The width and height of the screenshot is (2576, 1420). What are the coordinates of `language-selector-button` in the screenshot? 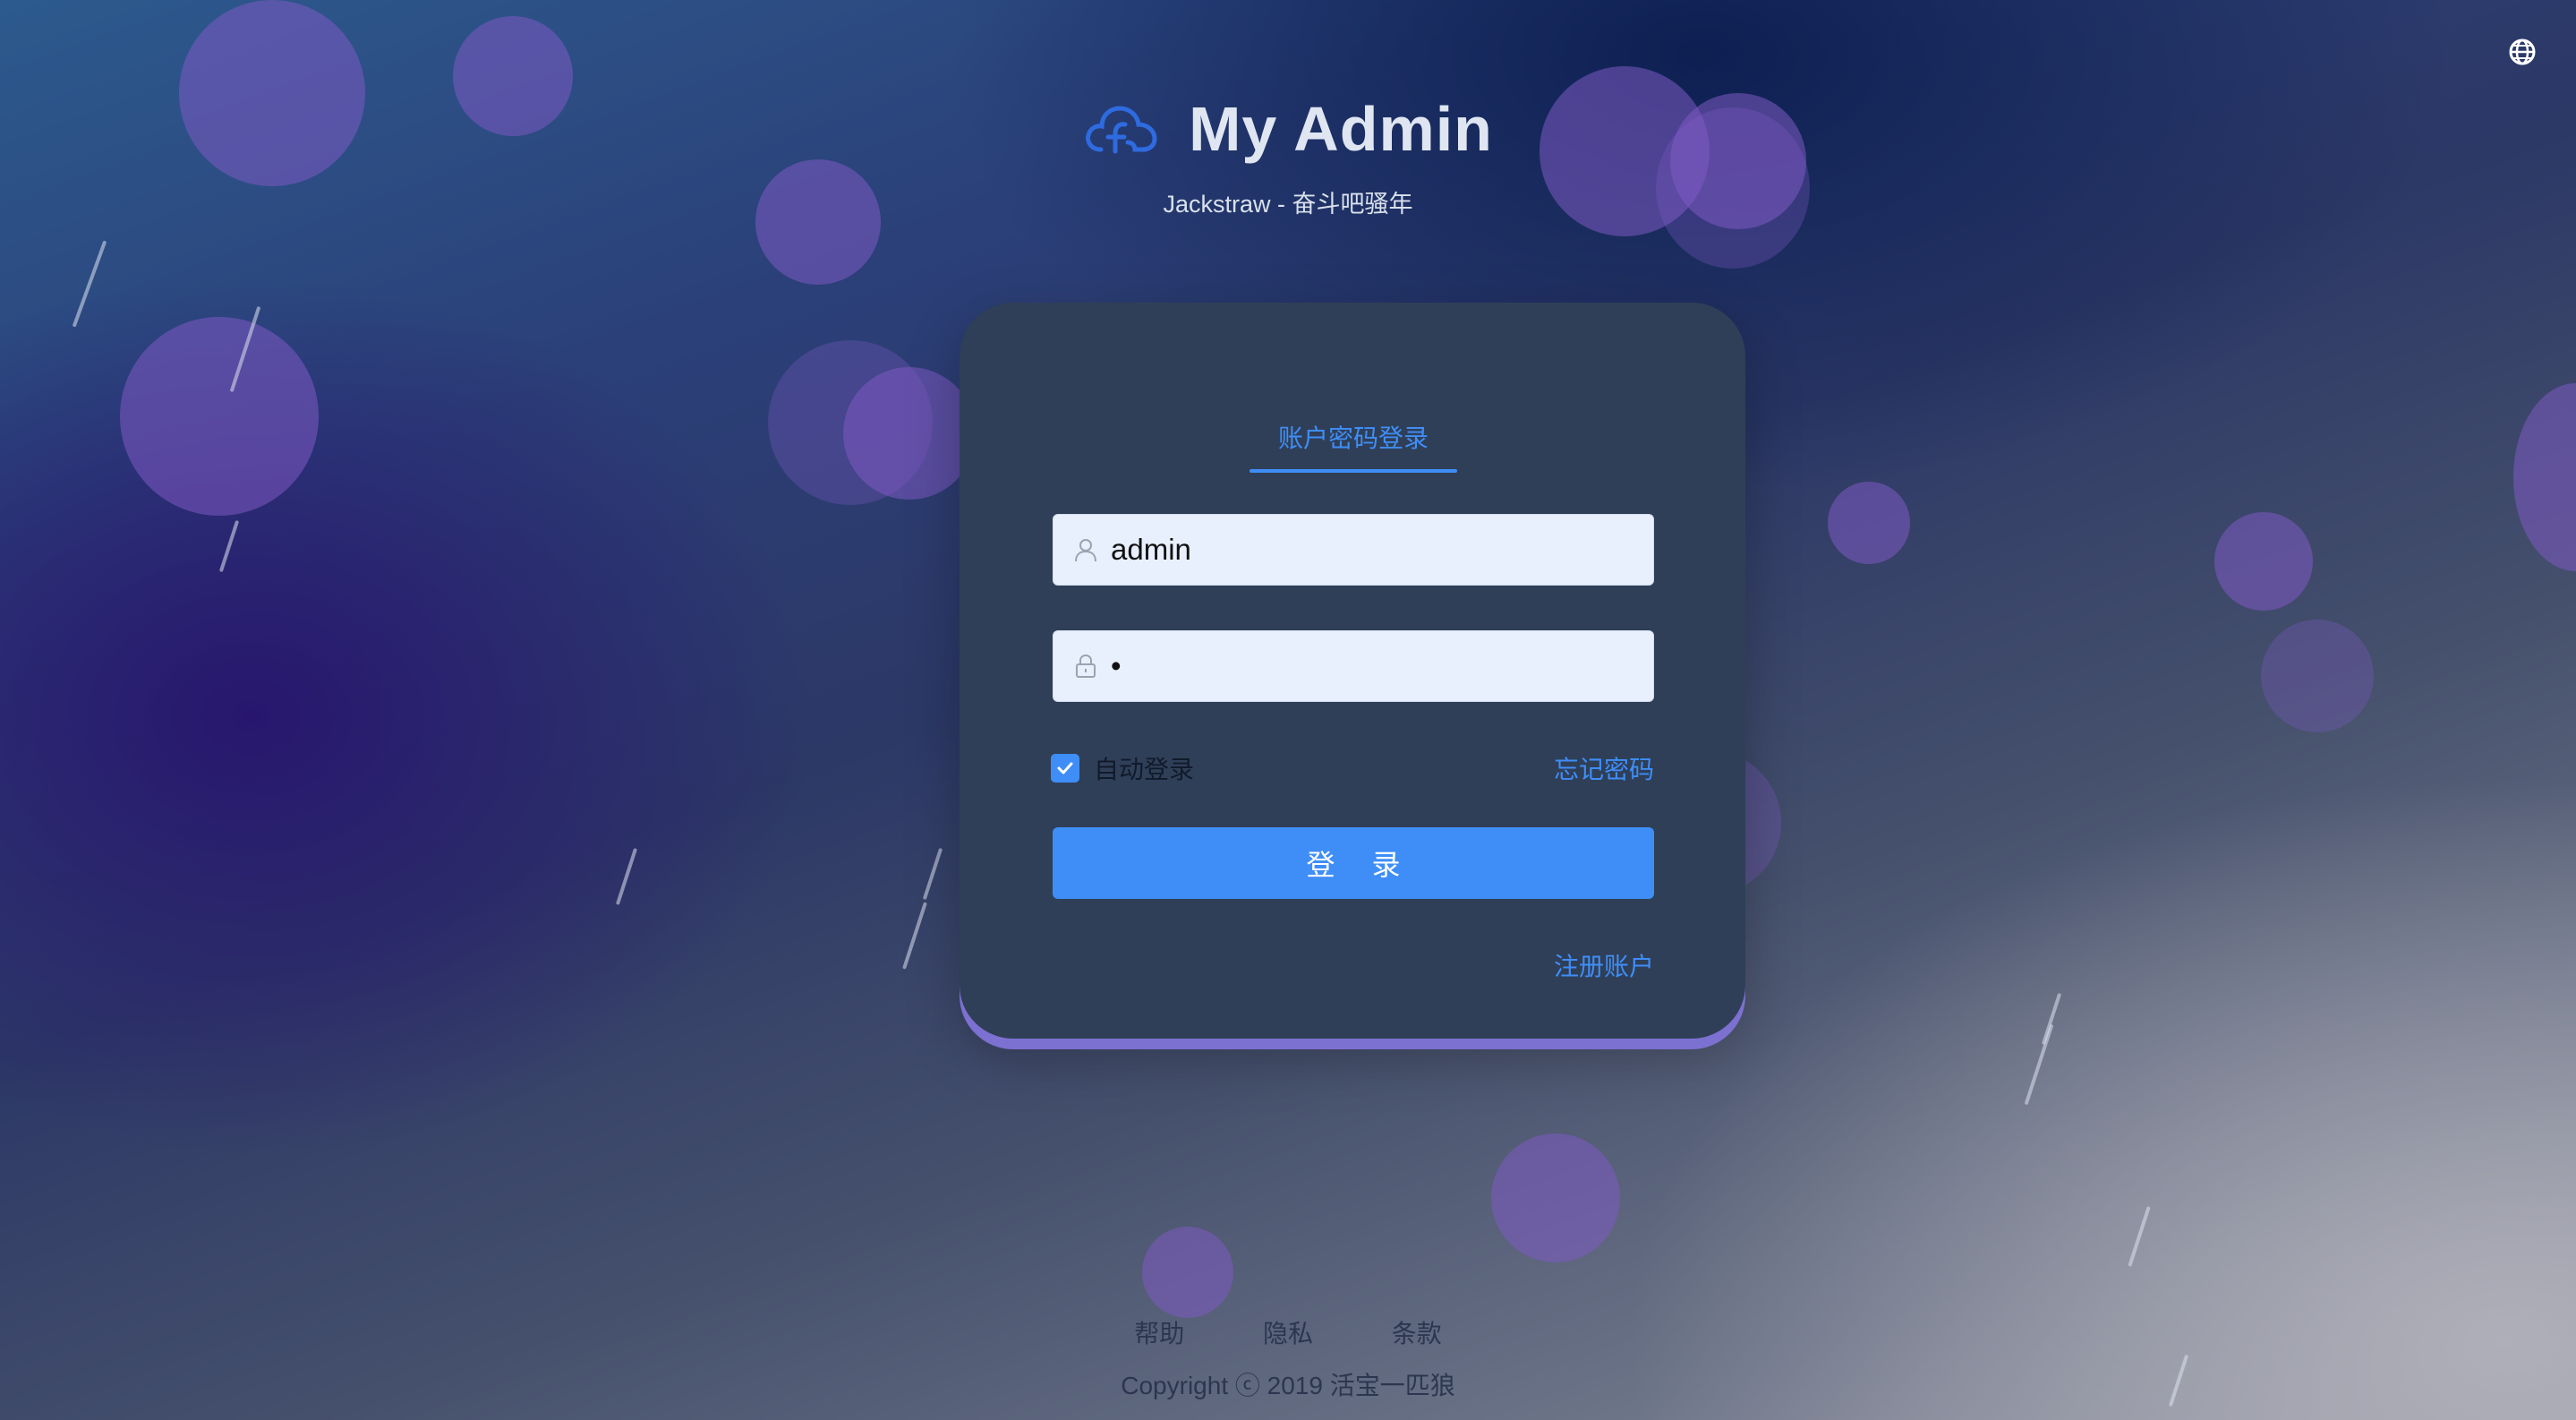 It's located at (2522, 52).